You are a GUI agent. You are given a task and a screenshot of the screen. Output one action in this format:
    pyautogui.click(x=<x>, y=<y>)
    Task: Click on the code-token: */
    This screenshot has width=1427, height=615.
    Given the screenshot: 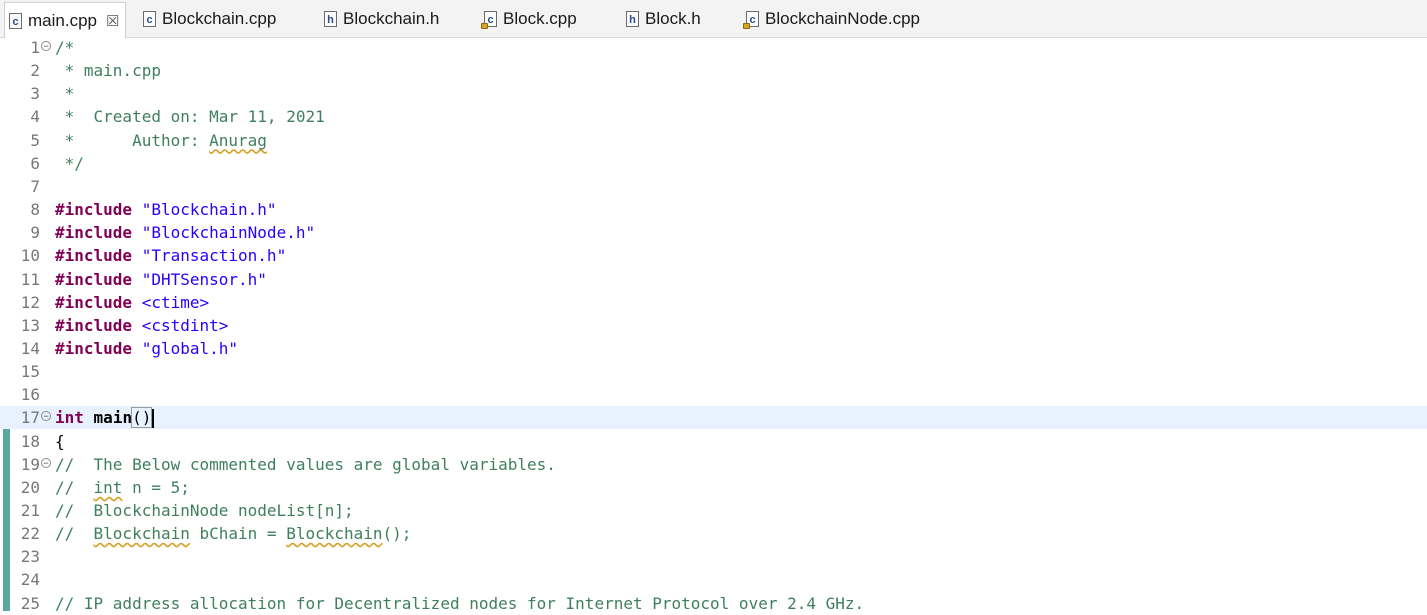 What is the action you would take?
    pyautogui.click(x=69, y=163)
    